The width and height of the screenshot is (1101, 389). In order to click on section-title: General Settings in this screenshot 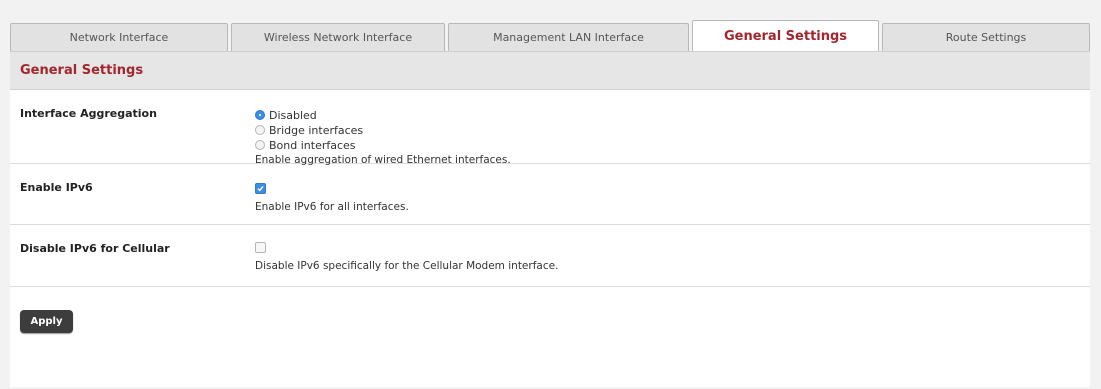, I will do `click(550, 71)`.